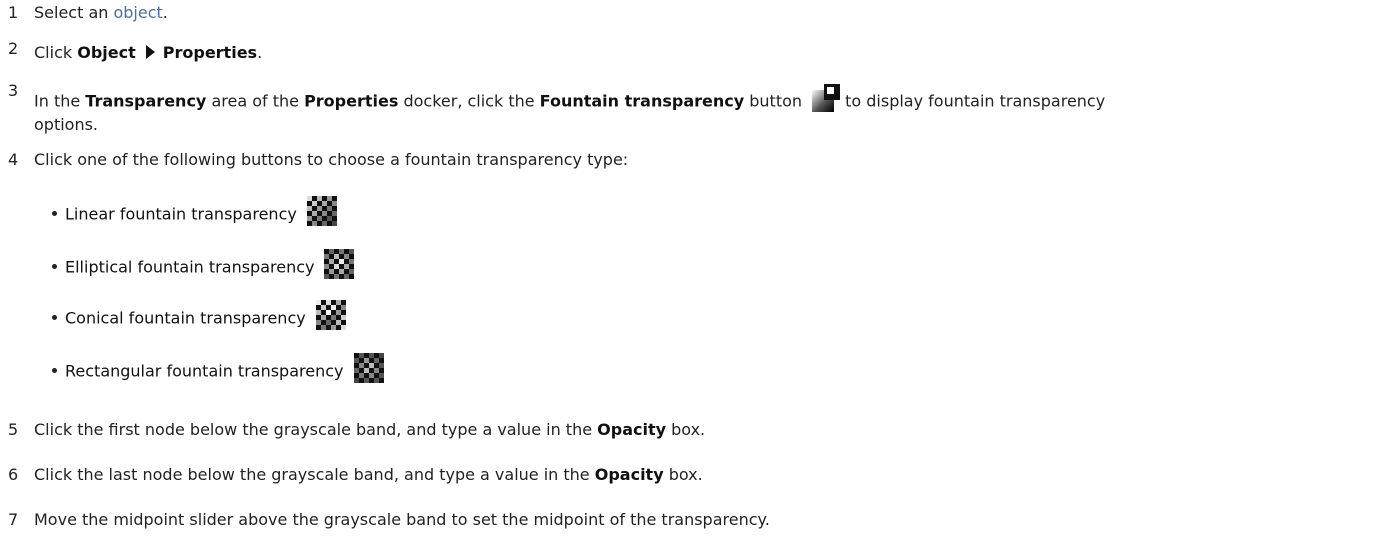 Image resolution: width=1393 pixels, height=555 pixels. Describe the element at coordinates (101, 12) in the screenshot. I see `step-text: Select an object.` at that location.